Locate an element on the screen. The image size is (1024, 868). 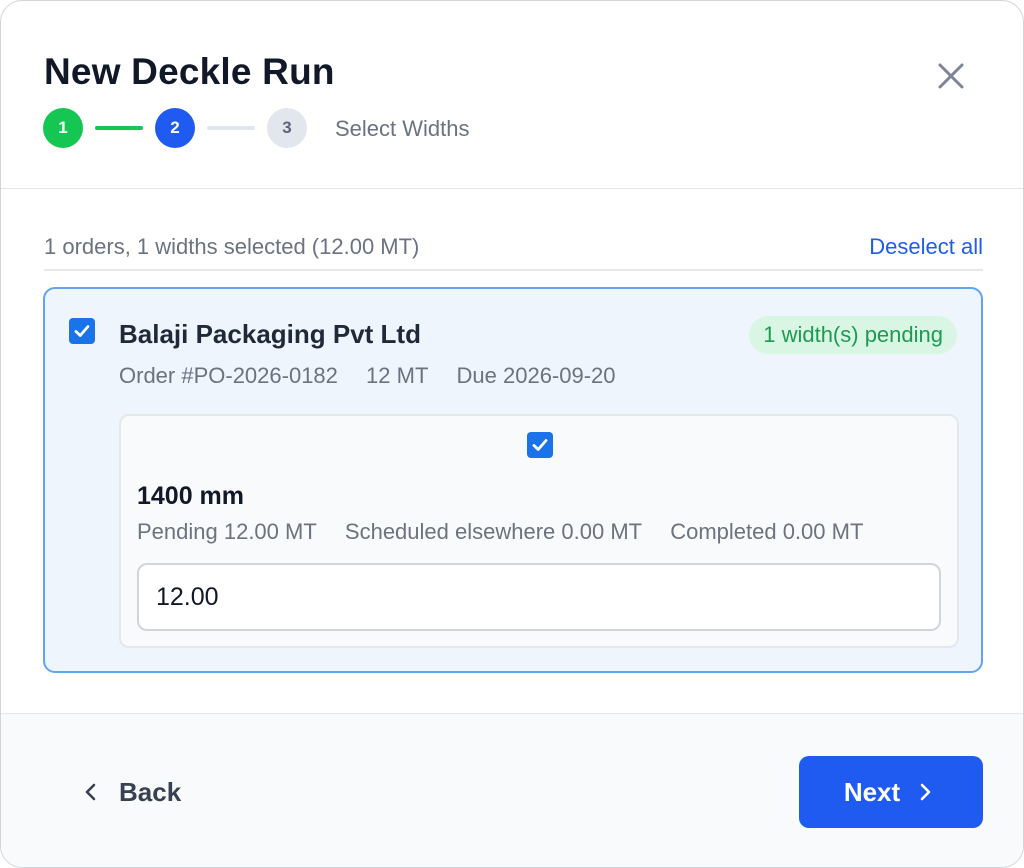
current-step-label: Select Widths is located at coordinates (402, 128).